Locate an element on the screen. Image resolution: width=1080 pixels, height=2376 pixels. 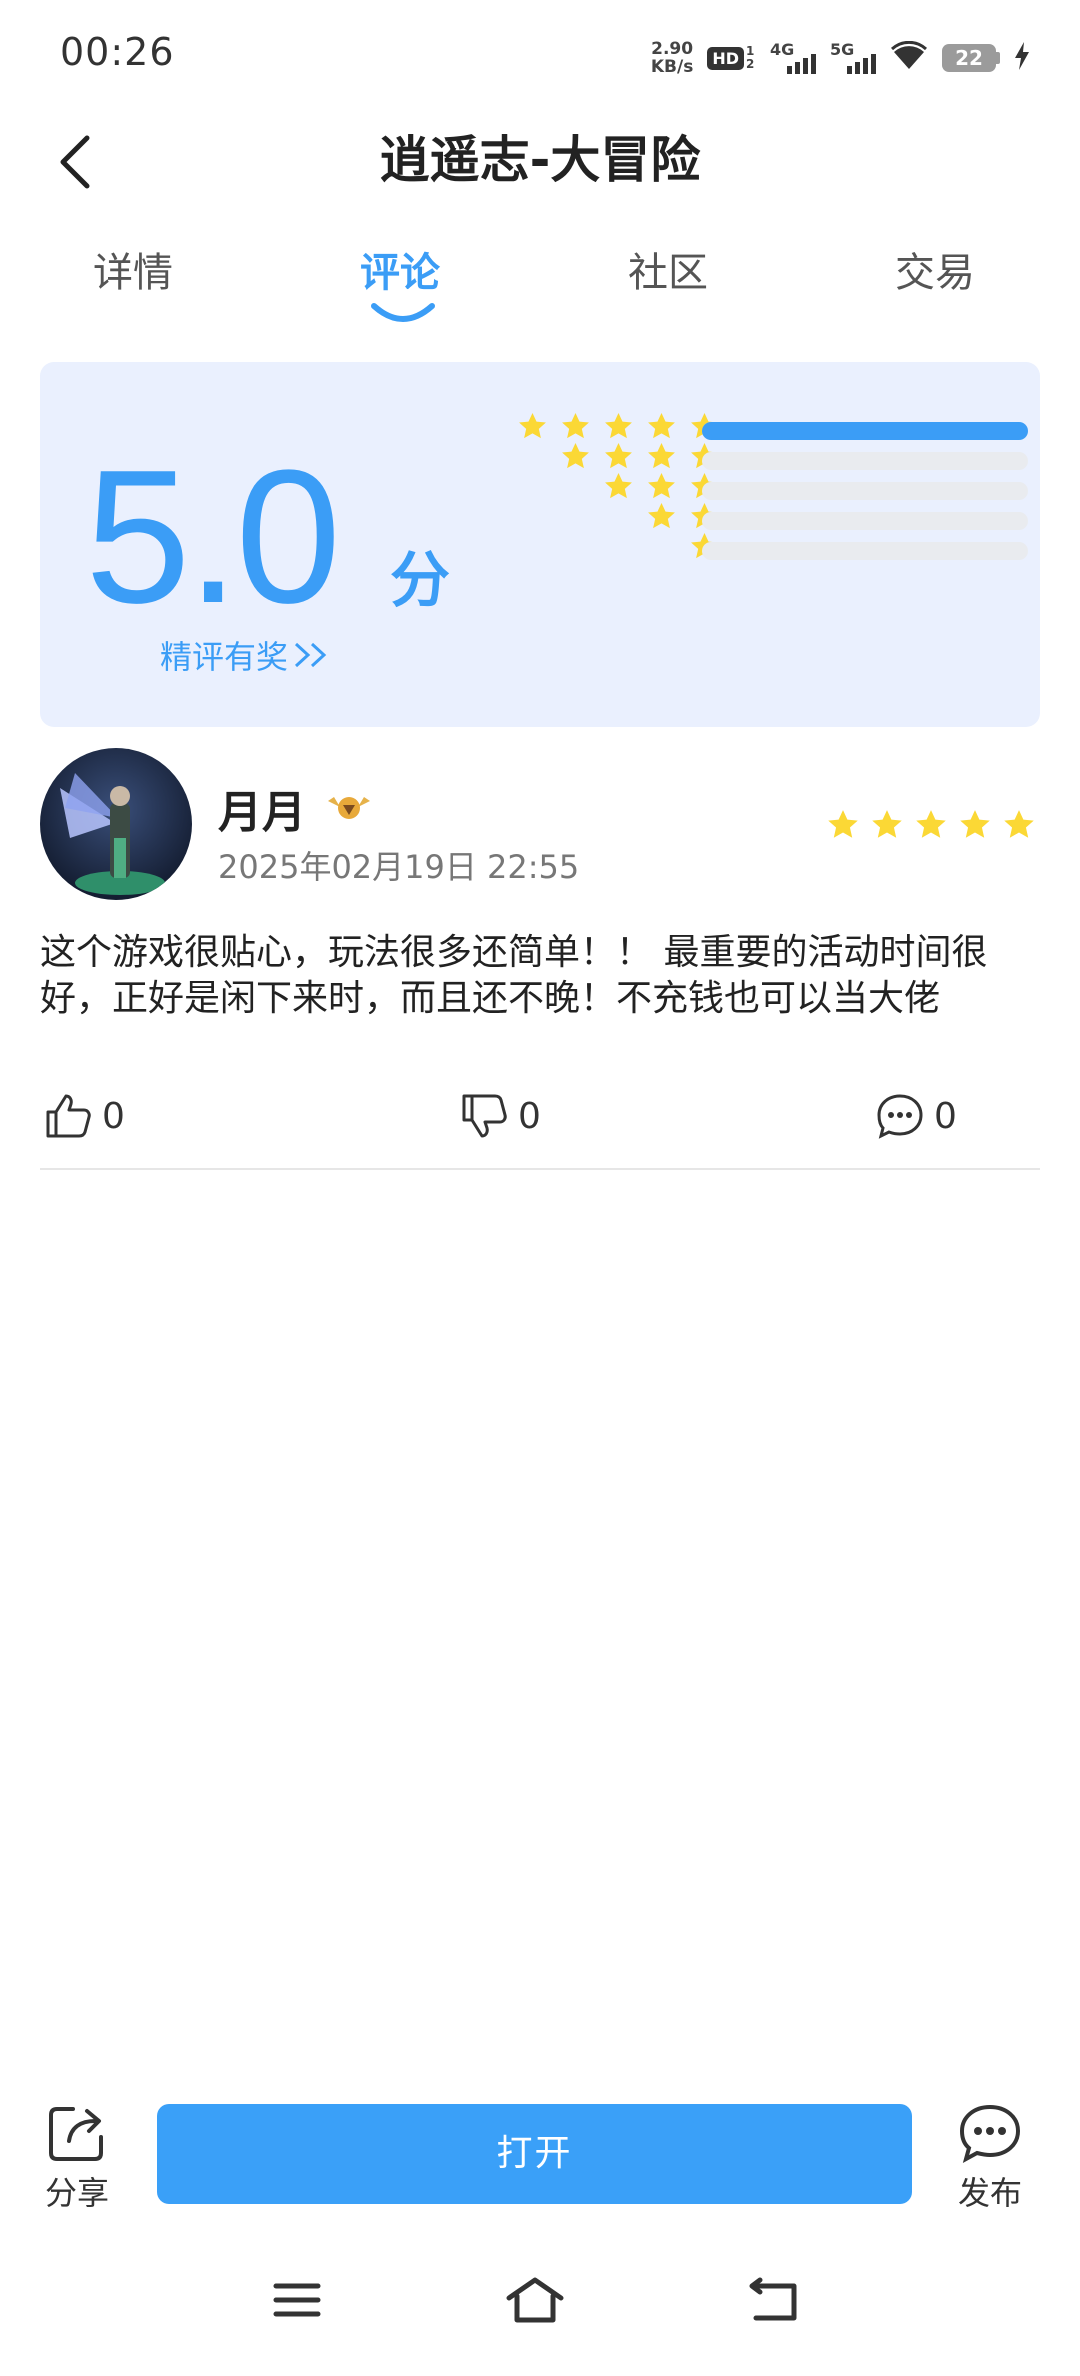
system-back-button is located at coordinates (774, 2300).